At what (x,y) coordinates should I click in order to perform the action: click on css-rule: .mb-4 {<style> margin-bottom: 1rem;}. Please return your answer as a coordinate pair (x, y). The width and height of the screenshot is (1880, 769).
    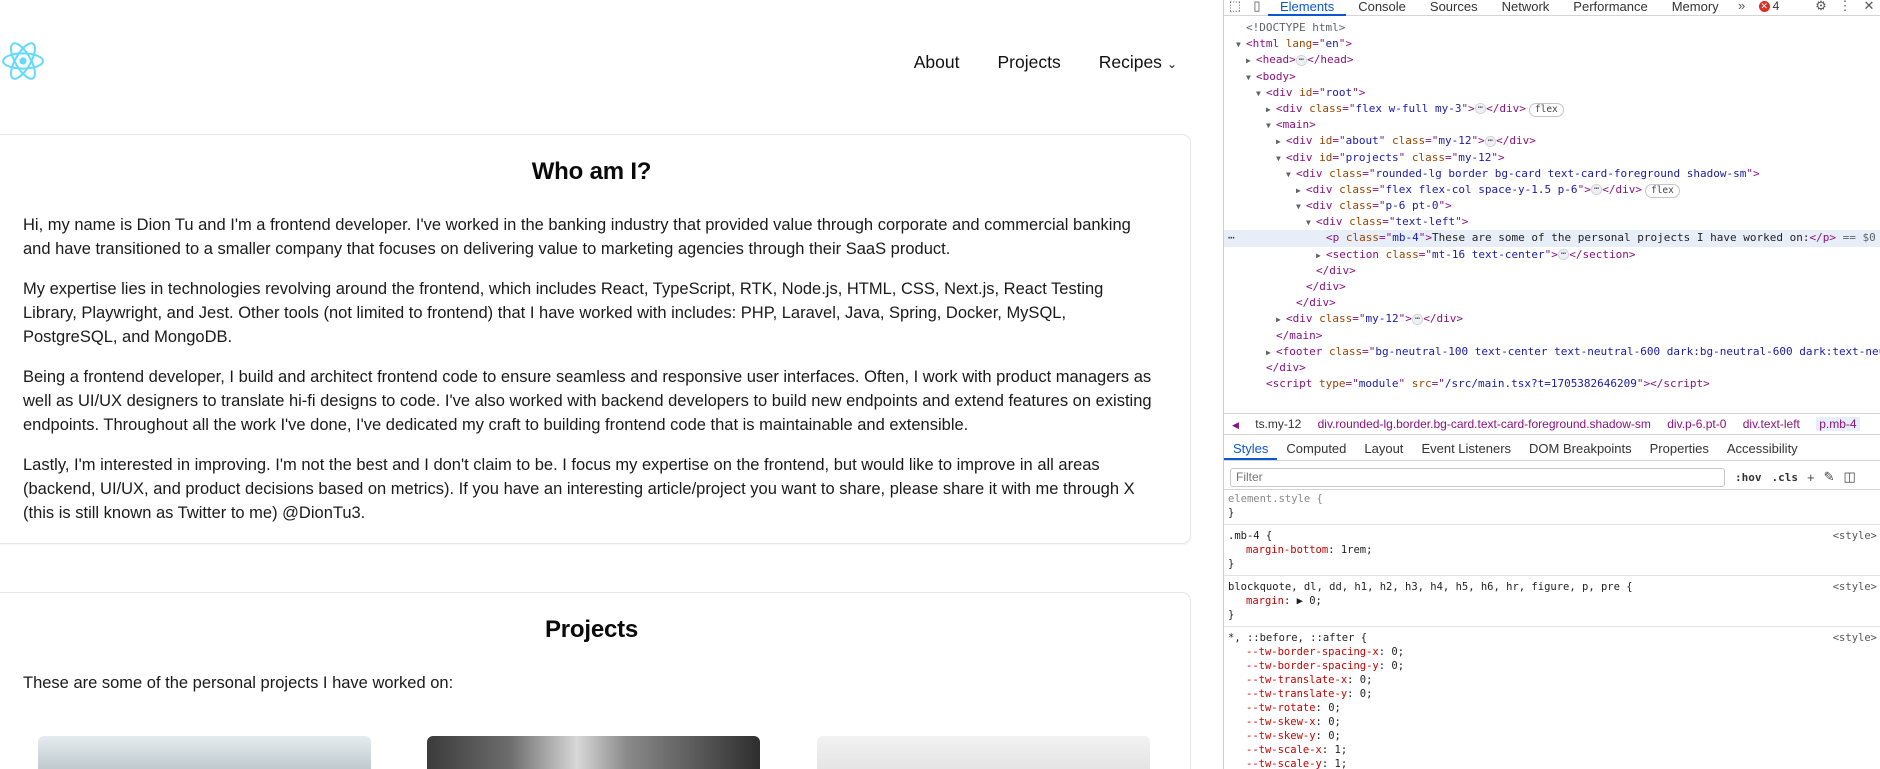
    Looking at the image, I should click on (1552, 552).